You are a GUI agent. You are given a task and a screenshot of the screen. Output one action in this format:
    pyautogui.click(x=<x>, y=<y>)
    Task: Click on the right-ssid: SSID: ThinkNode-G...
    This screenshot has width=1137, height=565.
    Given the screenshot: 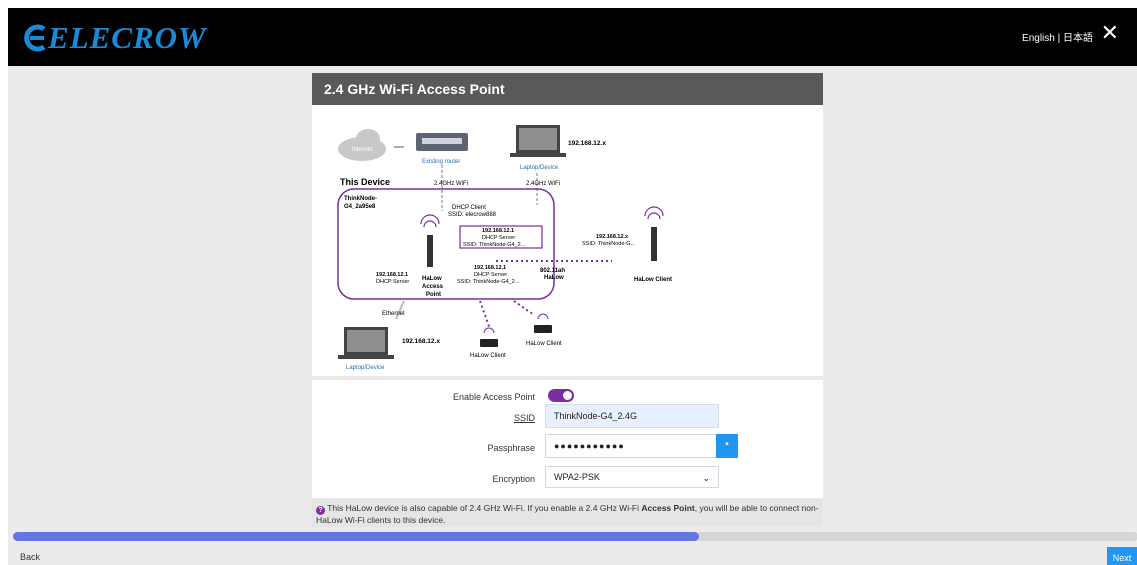 What is the action you would take?
    pyautogui.click(x=609, y=244)
    